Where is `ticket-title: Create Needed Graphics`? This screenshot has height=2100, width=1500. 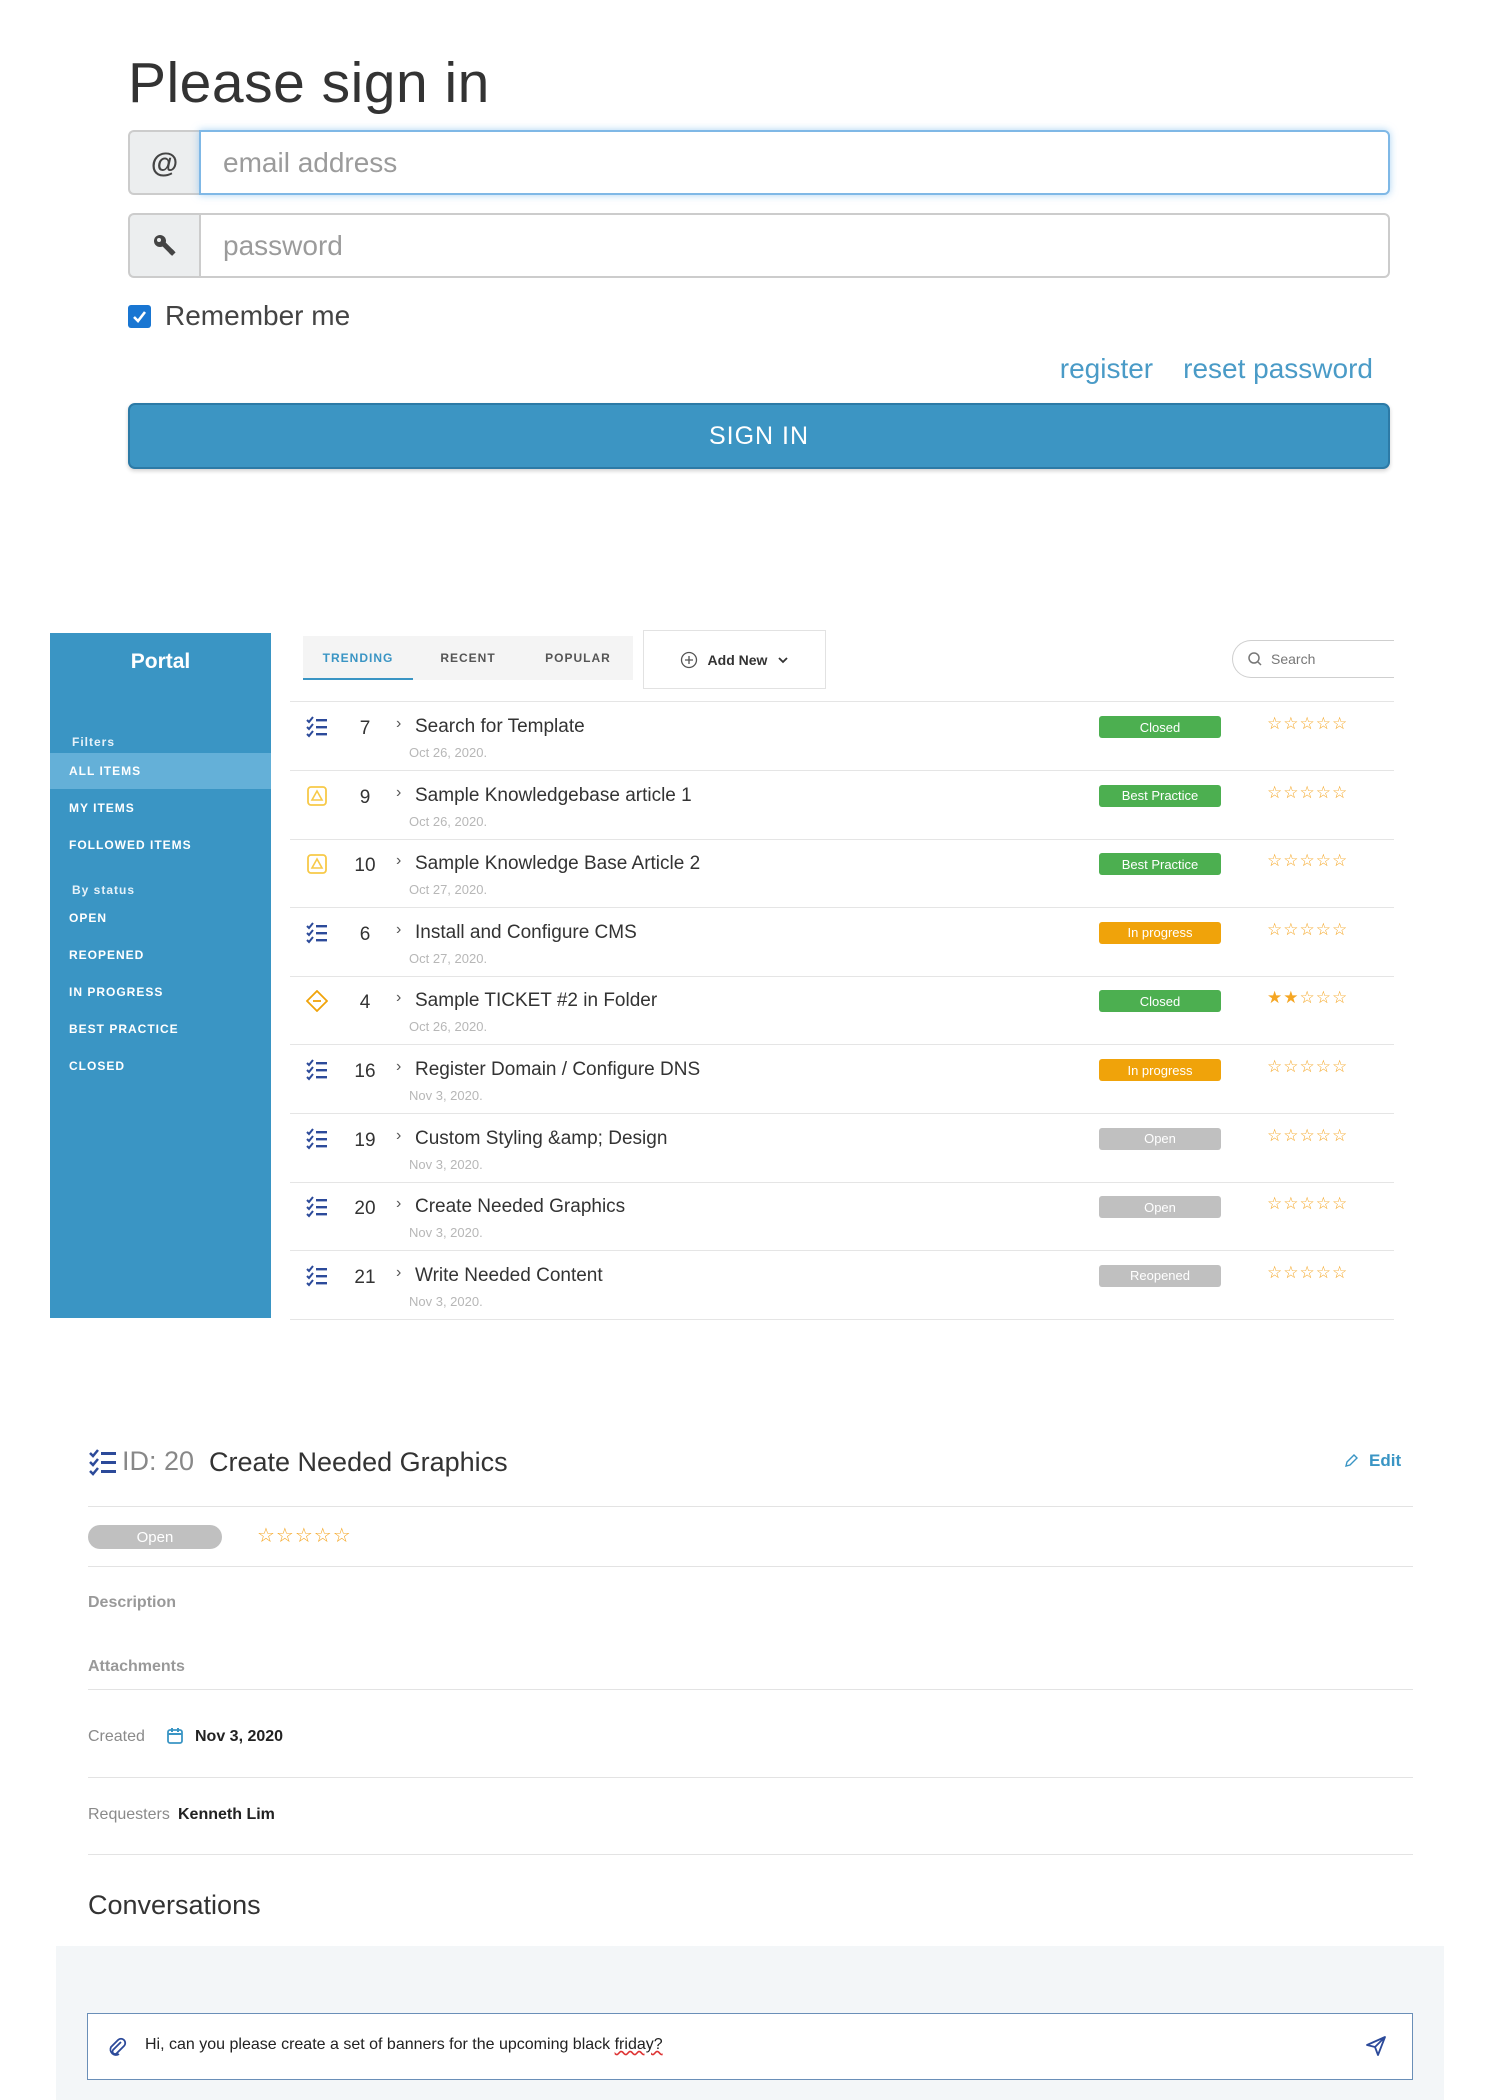 ticket-title: Create Needed Graphics is located at coordinates (358, 1462).